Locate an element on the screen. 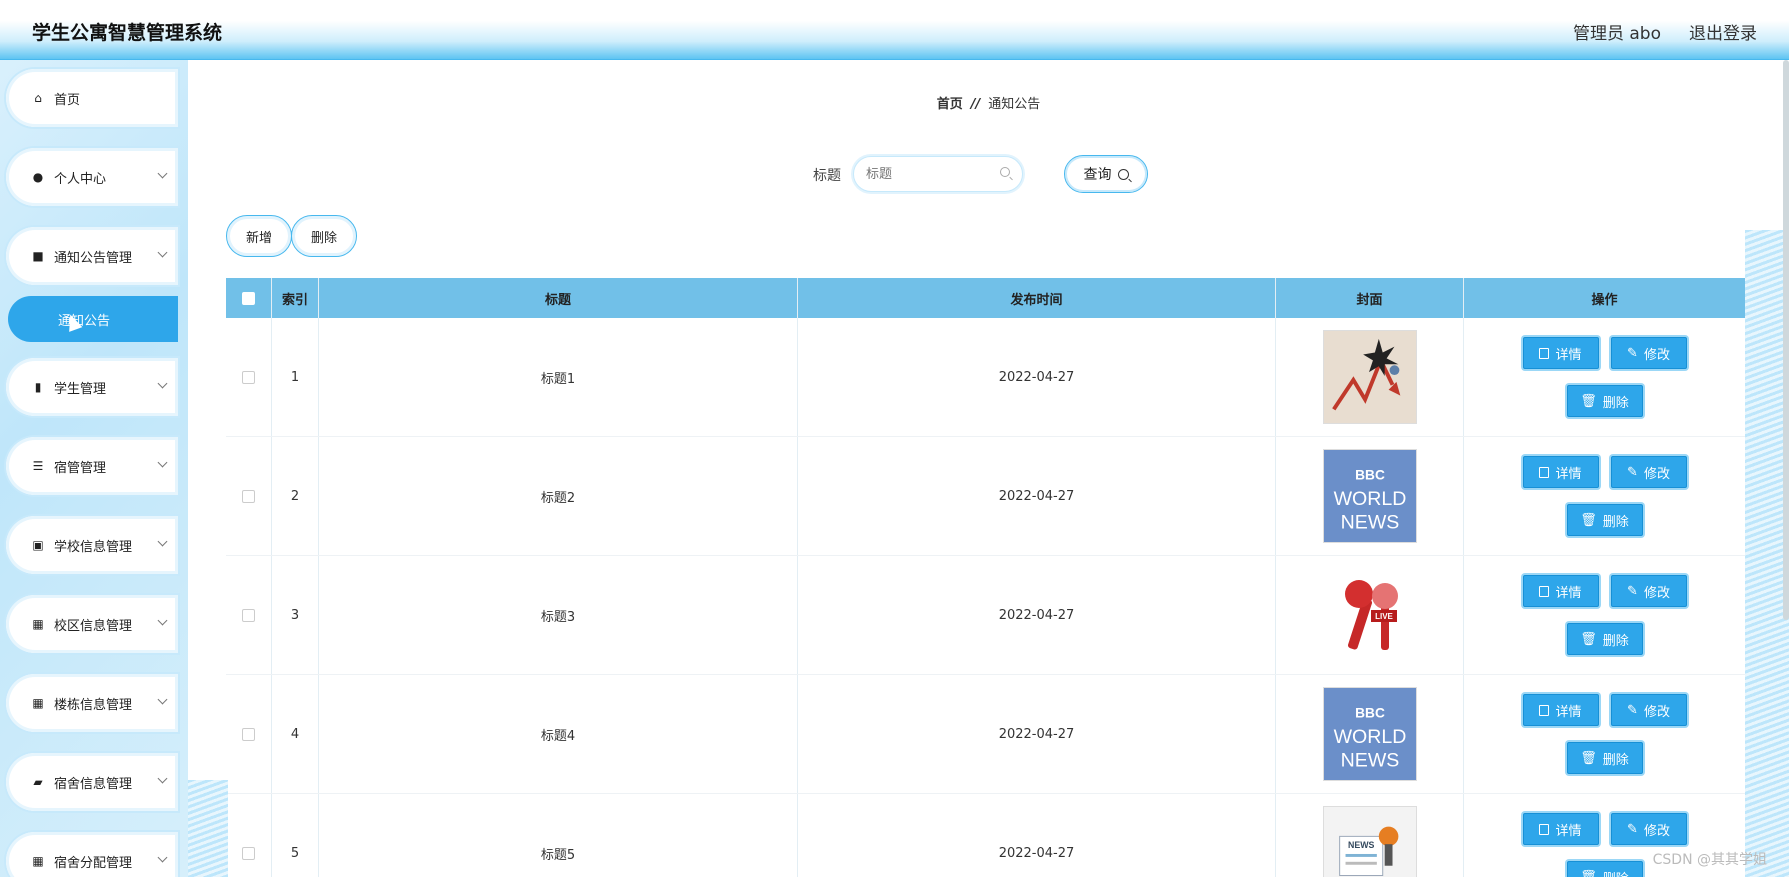 Image resolution: width=1789 pixels, height=877 pixels. sidebar-item-notice-mgmt: ■ 通知公告管理 is located at coordinates (92, 256).